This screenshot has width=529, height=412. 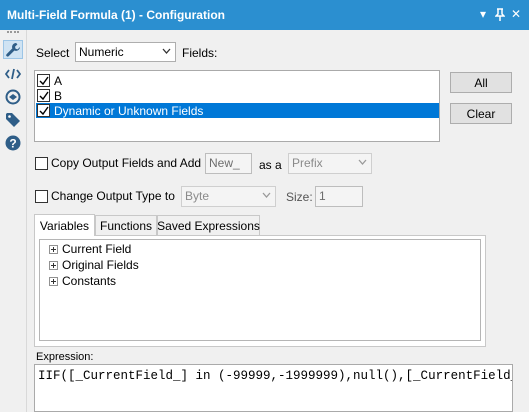 What do you see at coordinates (126, 163) in the screenshot?
I see `copy-output-label: Copy Output Fields and Add` at bounding box center [126, 163].